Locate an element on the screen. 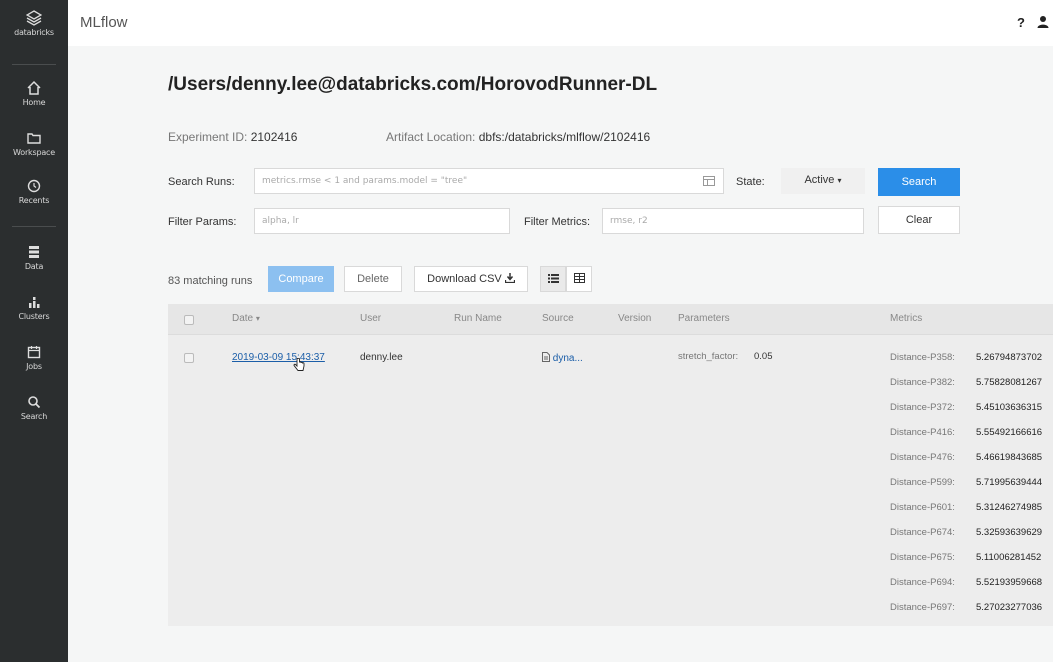 The image size is (1053, 662). filter-table-icon is located at coordinates (709, 181).